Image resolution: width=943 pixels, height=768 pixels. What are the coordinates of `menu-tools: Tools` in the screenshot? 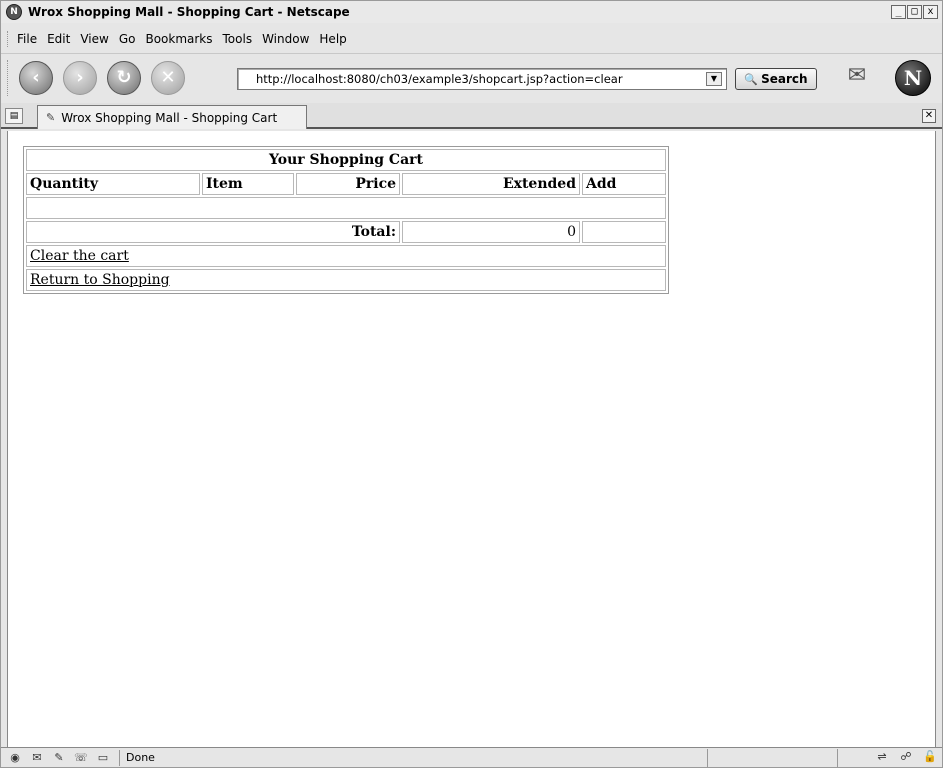 It's located at (238, 39).